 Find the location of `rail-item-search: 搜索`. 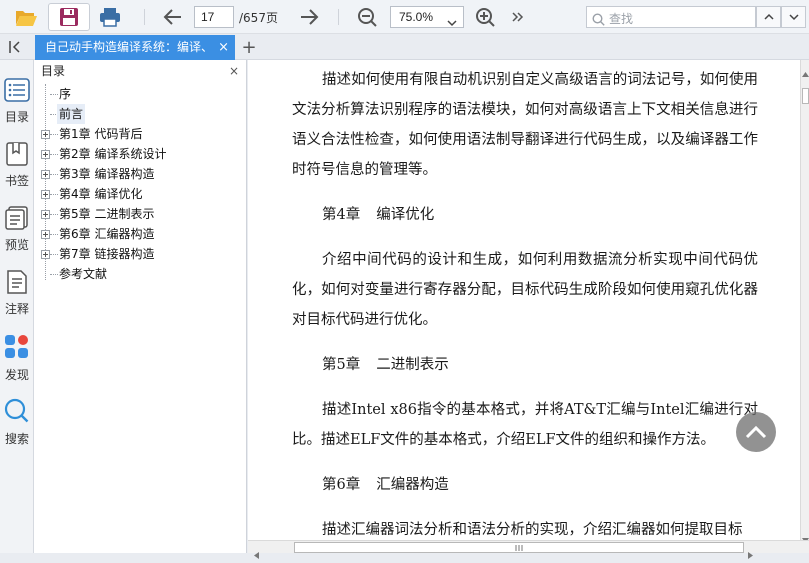

rail-item-search: 搜索 is located at coordinates (17, 428).